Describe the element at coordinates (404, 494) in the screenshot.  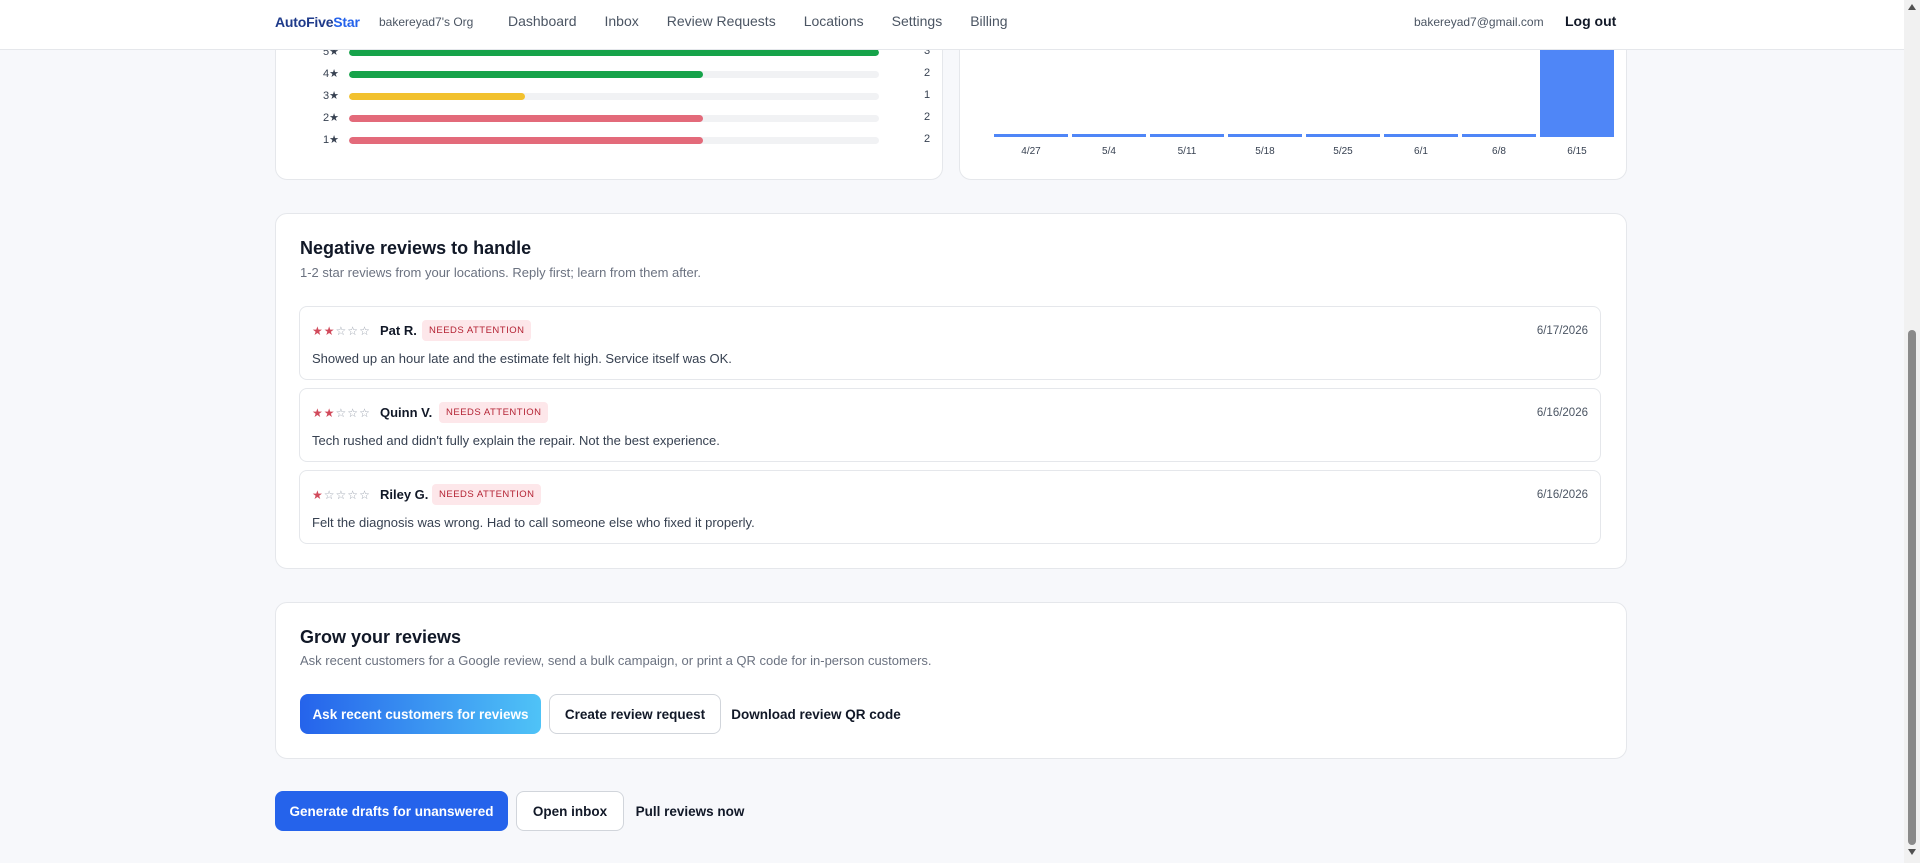
I see `review-author: Riley G.` at that location.